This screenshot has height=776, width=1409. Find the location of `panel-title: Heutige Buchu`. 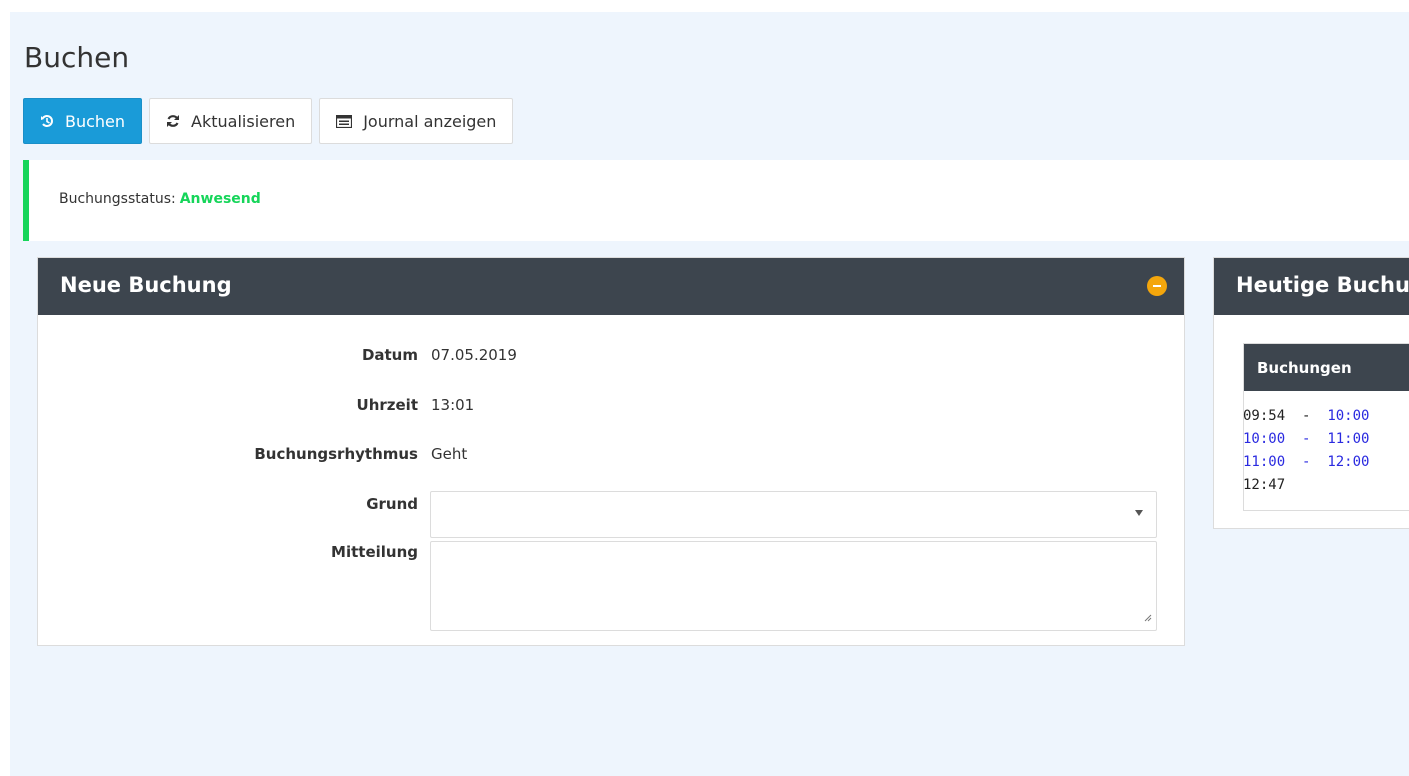

panel-title: Heutige Buchu is located at coordinates (1322, 285).